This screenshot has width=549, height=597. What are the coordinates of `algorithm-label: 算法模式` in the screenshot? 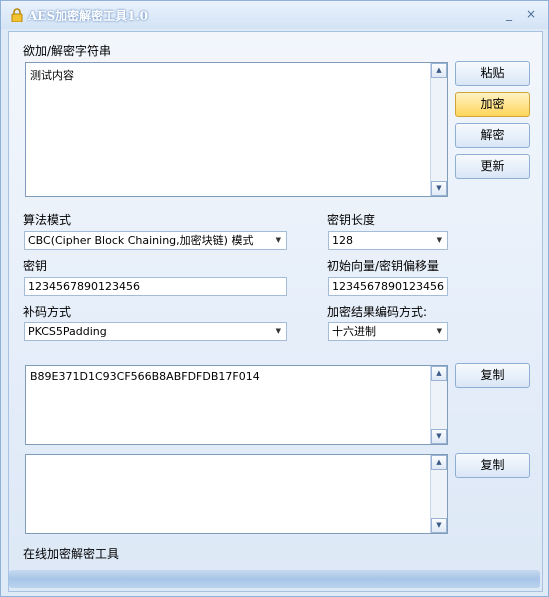 It's located at (47, 220).